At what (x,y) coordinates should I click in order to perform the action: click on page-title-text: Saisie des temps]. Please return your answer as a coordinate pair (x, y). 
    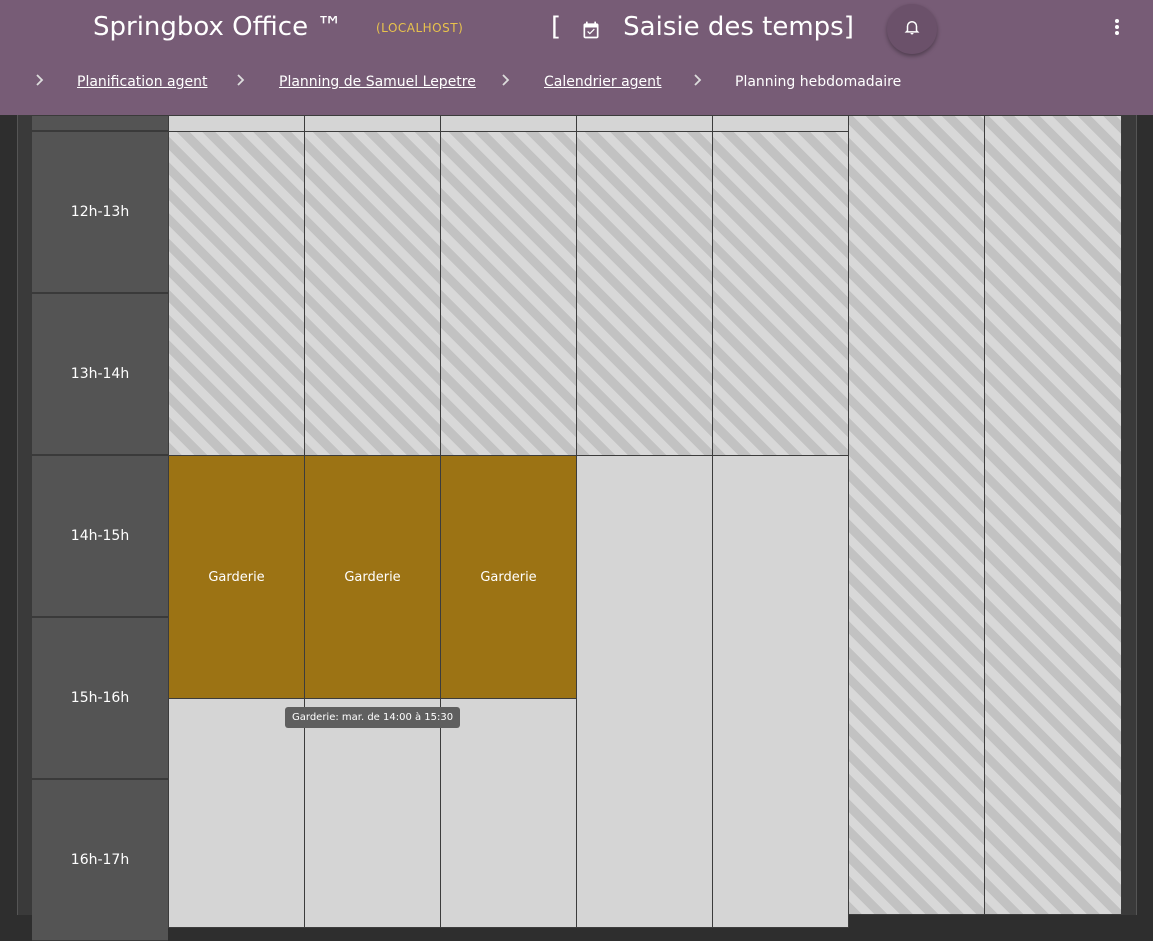
    Looking at the image, I should click on (738, 27).